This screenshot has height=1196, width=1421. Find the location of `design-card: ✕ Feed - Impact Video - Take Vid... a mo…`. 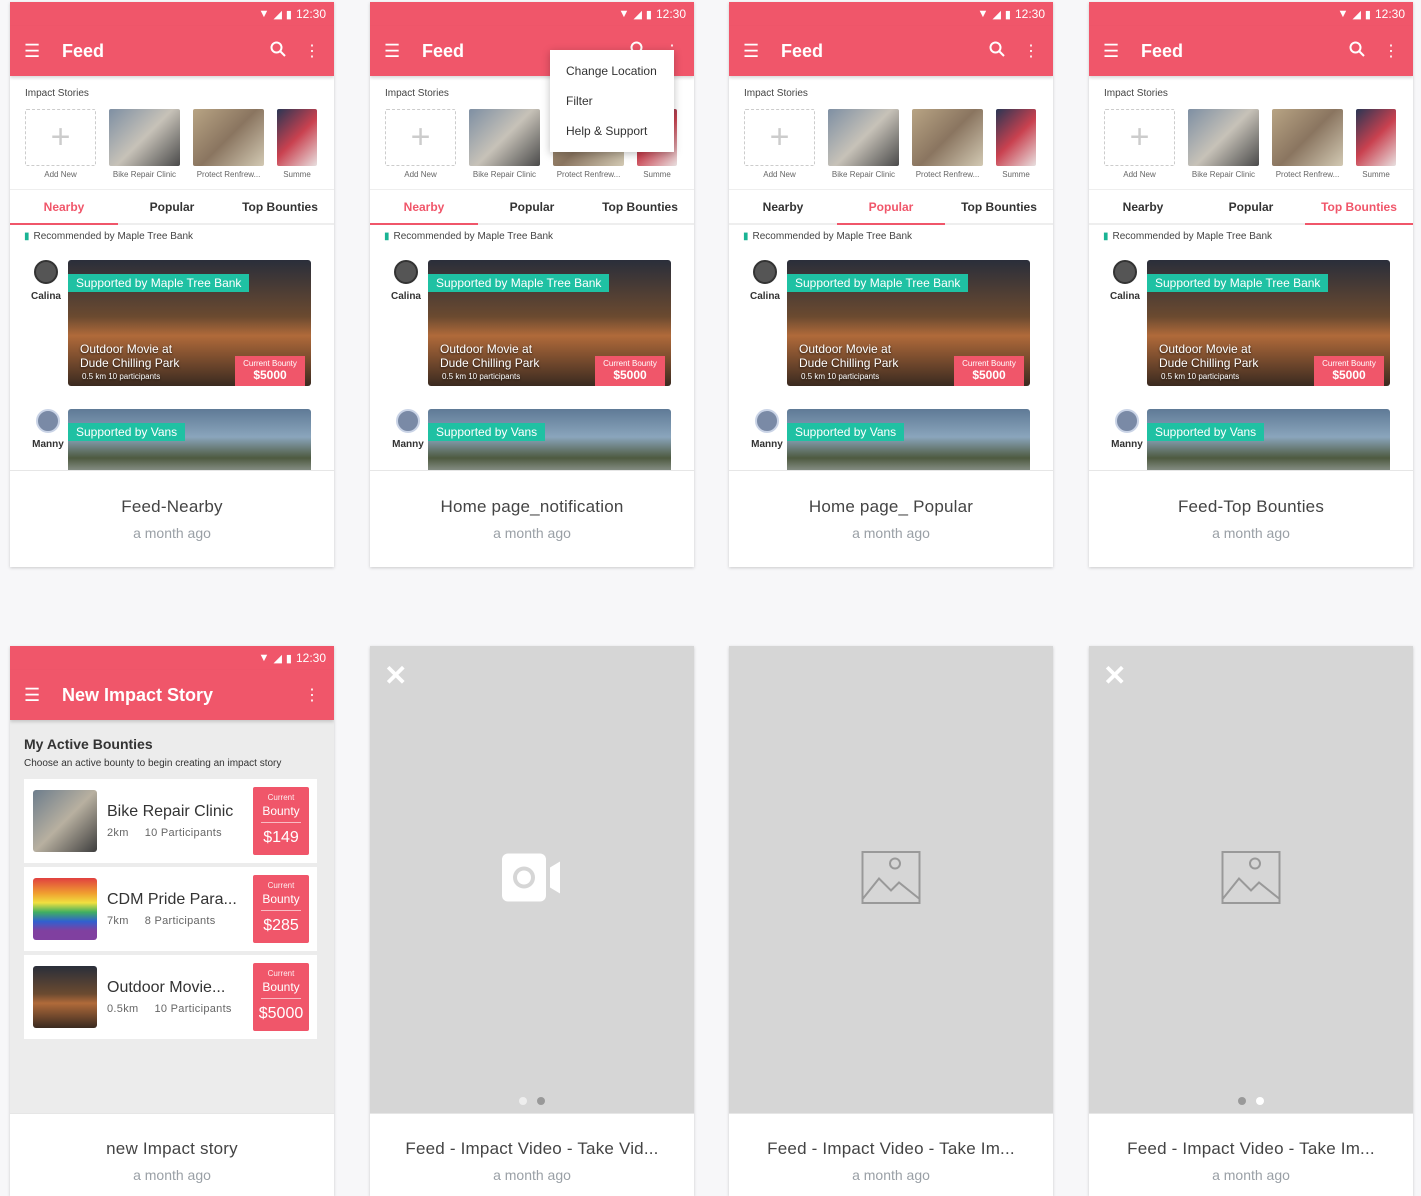

design-card: ✕ Feed - Impact Video - Take Vid... a mo… is located at coordinates (532, 921).